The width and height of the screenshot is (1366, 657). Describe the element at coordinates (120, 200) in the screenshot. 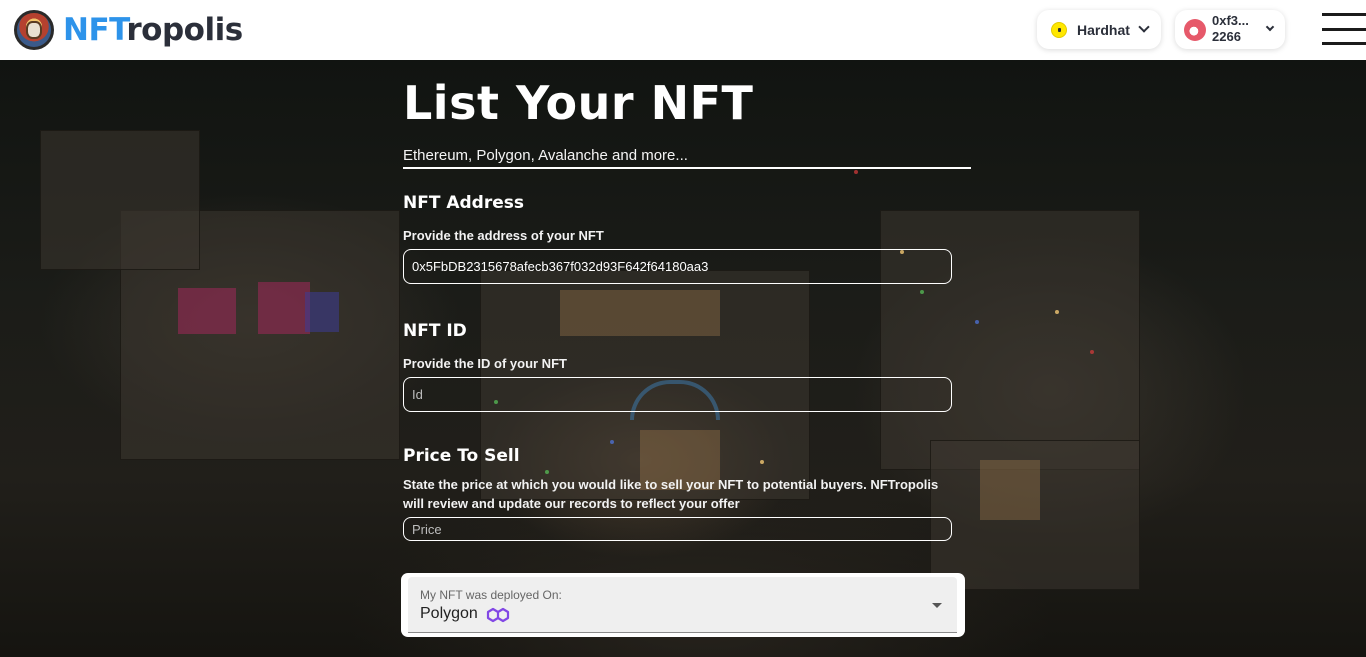

I see `scene-building` at that location.